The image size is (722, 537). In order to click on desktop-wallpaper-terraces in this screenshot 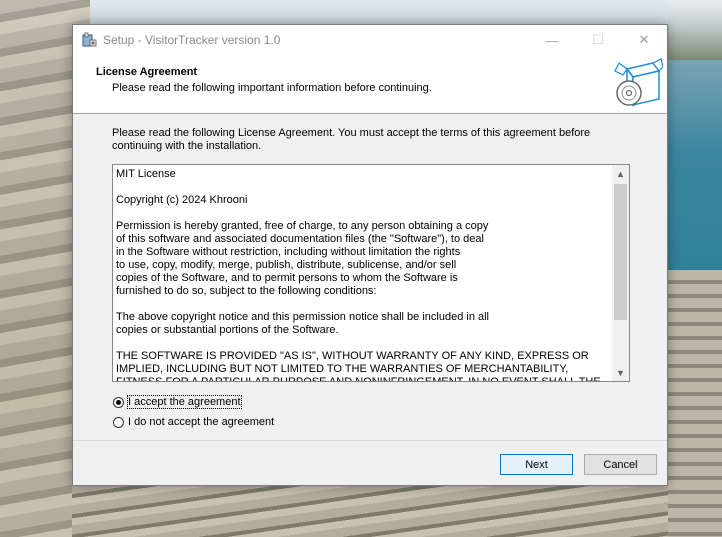, I will do `click(370, 511)`.